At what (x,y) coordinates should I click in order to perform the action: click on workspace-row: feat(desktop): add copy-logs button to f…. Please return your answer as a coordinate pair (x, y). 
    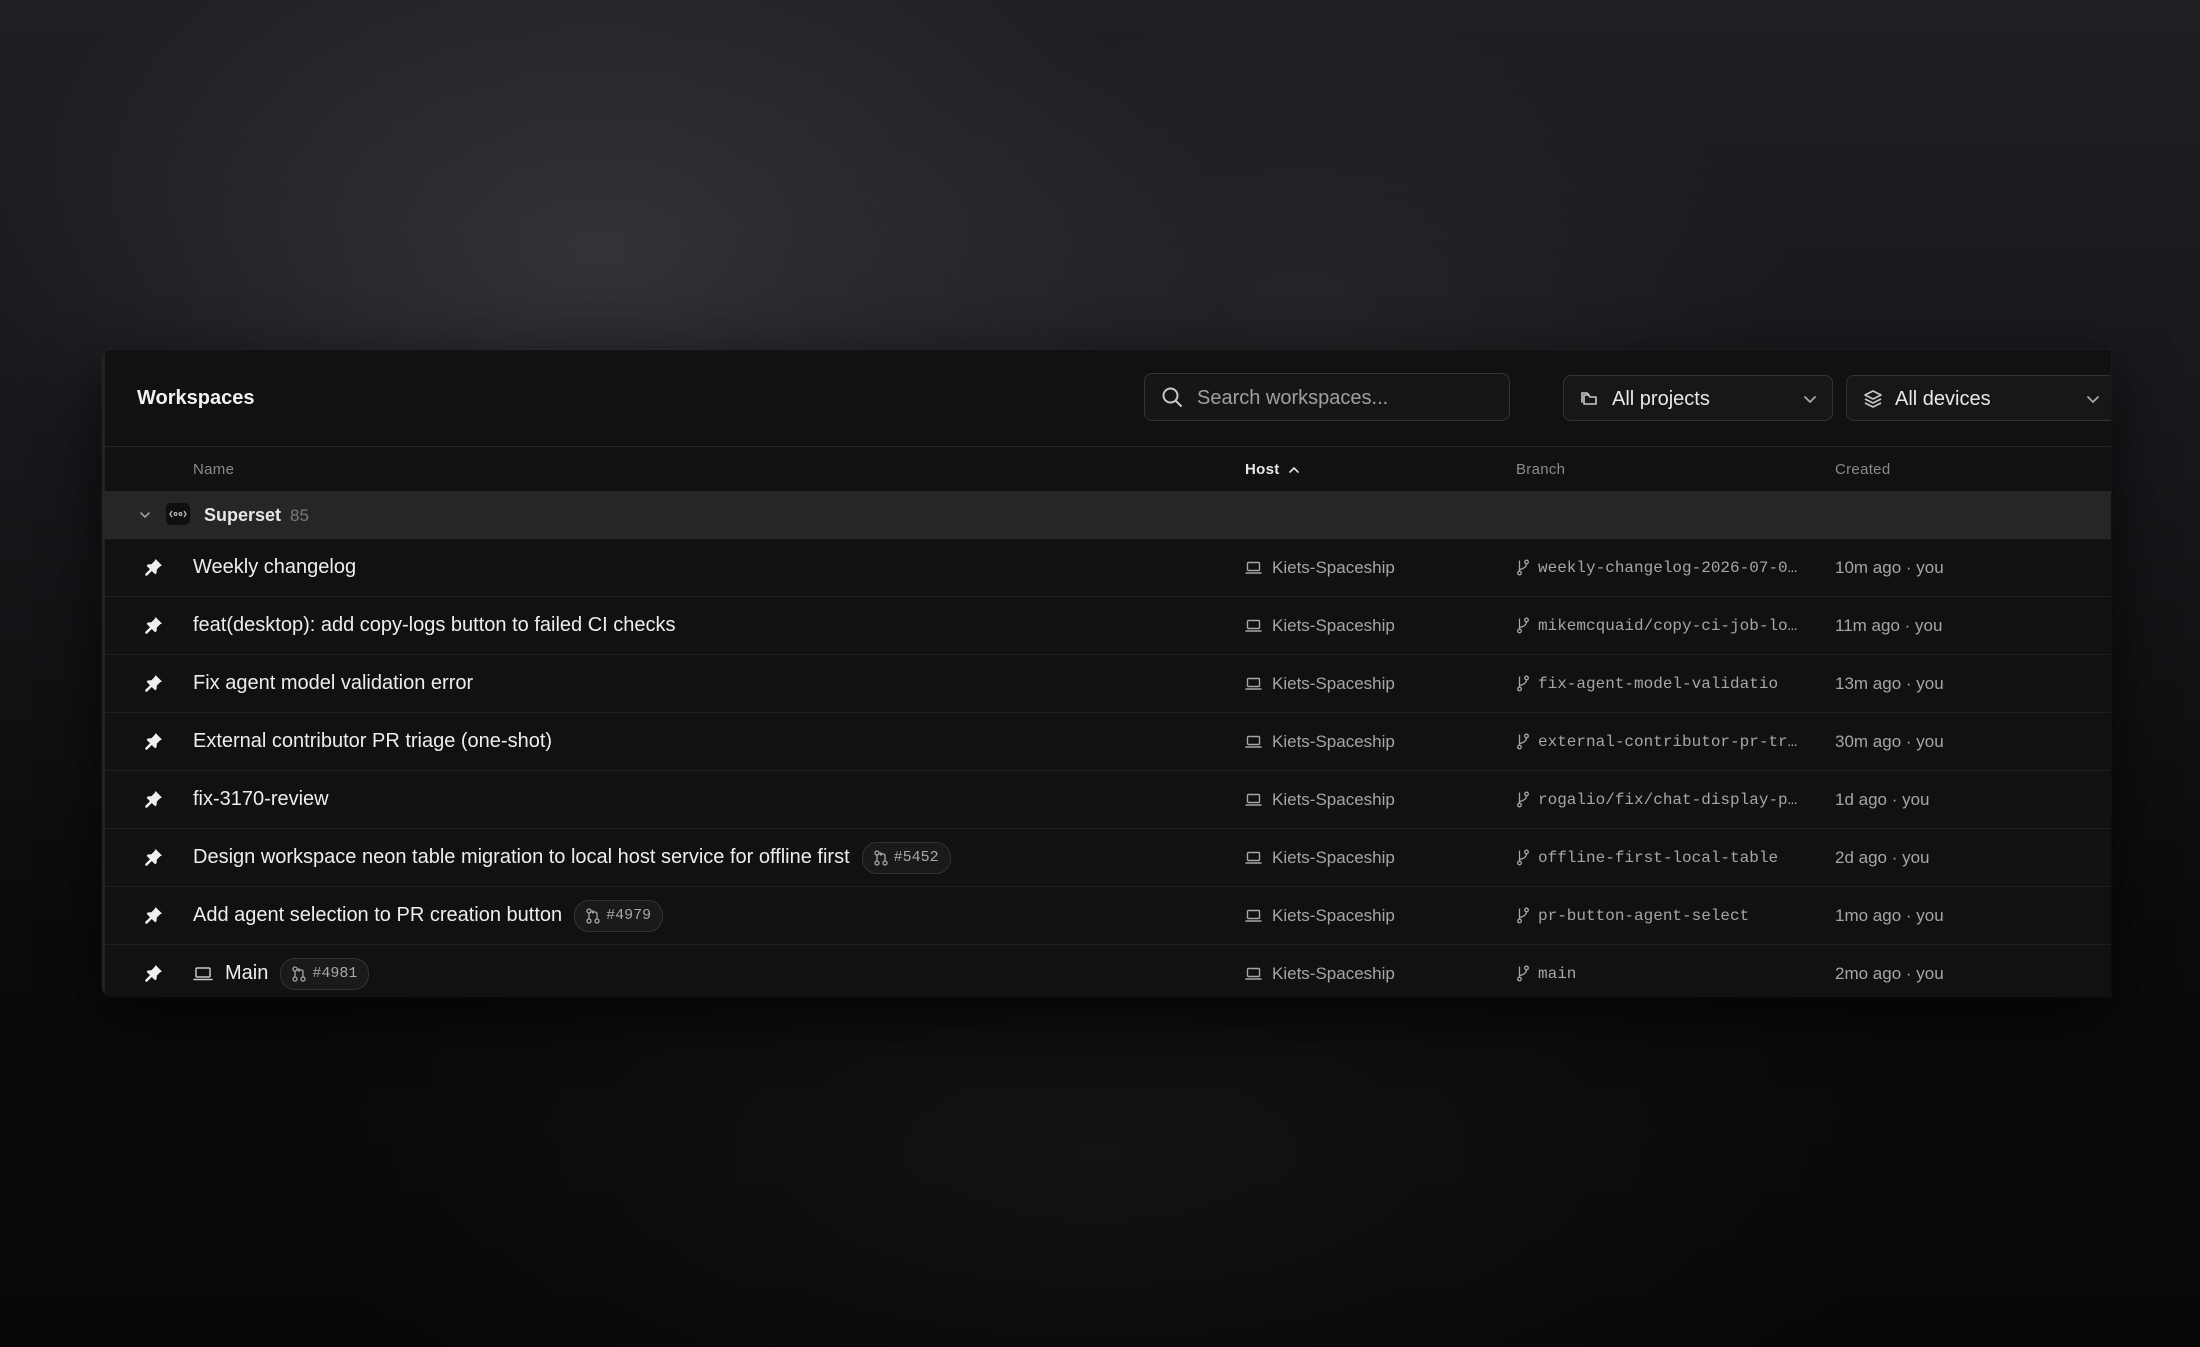
    Looking at the image, I should click on (1106, 626).